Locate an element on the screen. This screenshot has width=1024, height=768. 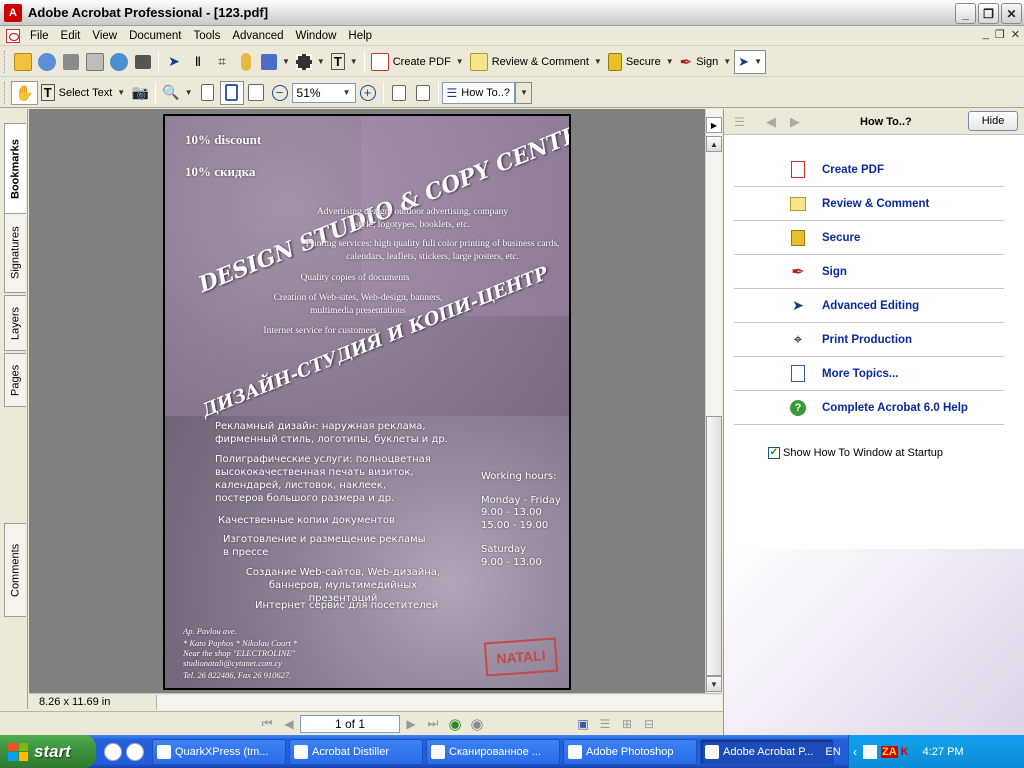
hand-tool-button: ✋ is located at coordinates (24, 92).